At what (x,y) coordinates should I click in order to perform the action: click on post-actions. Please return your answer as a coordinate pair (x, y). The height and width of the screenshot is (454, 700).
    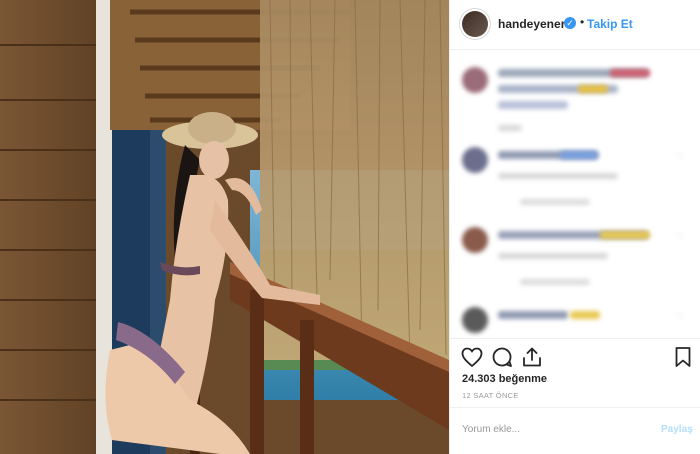
    Looking at the image, I should click on (575, 356).